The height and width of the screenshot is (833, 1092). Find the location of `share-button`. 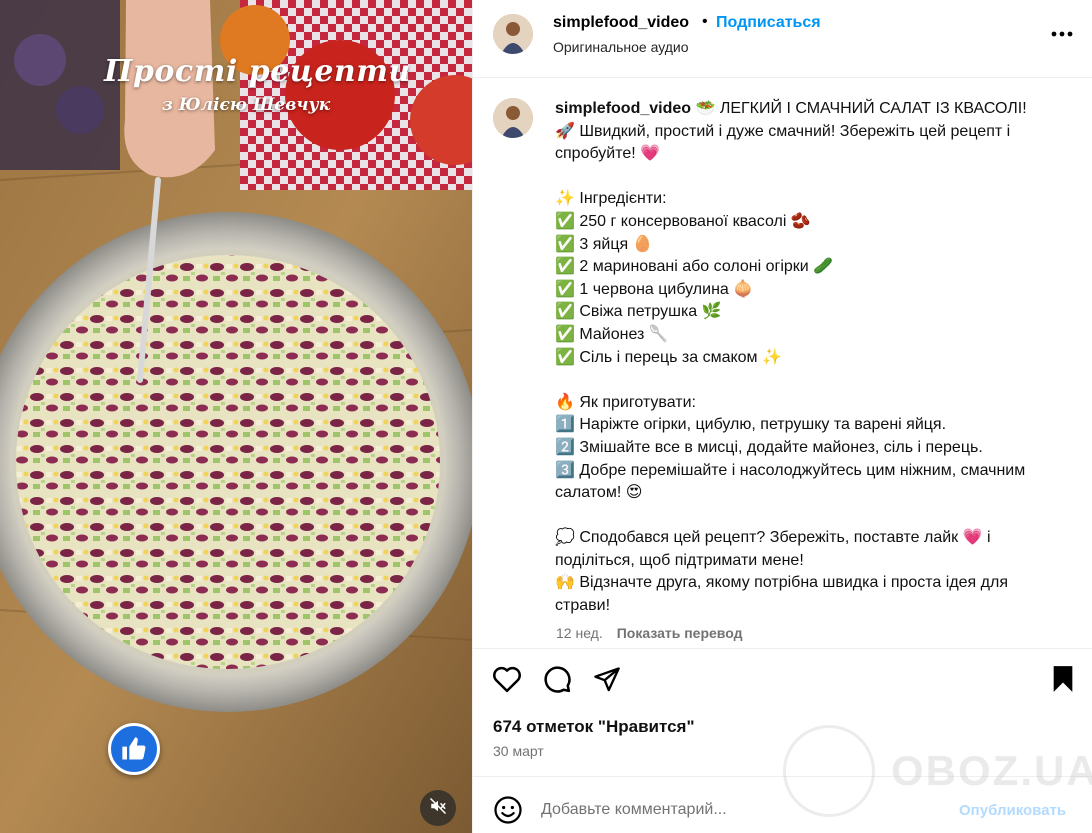

share-button is located at coordinates (607, 681).